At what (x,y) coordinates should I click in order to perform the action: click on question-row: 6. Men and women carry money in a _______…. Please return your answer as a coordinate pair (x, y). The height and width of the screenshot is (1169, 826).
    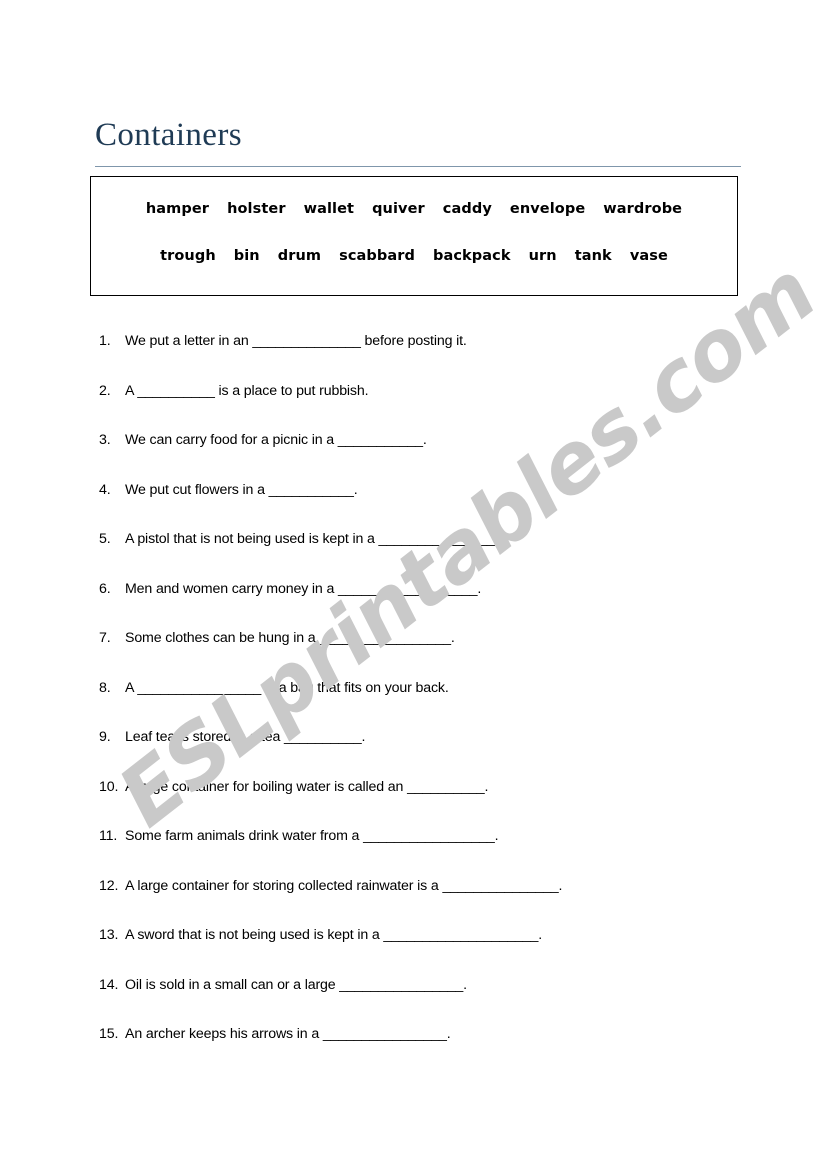
    Looking at the image, I should click on (429, 606).